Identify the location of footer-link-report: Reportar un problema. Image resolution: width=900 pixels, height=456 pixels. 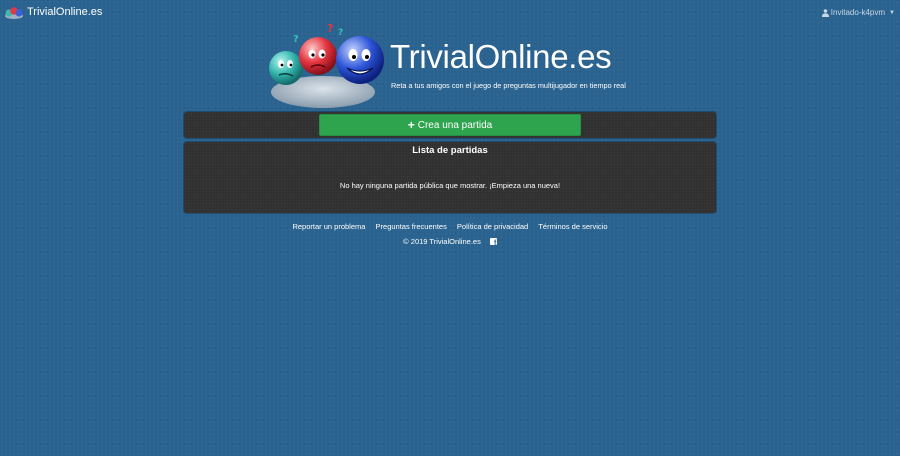
(328, 226).